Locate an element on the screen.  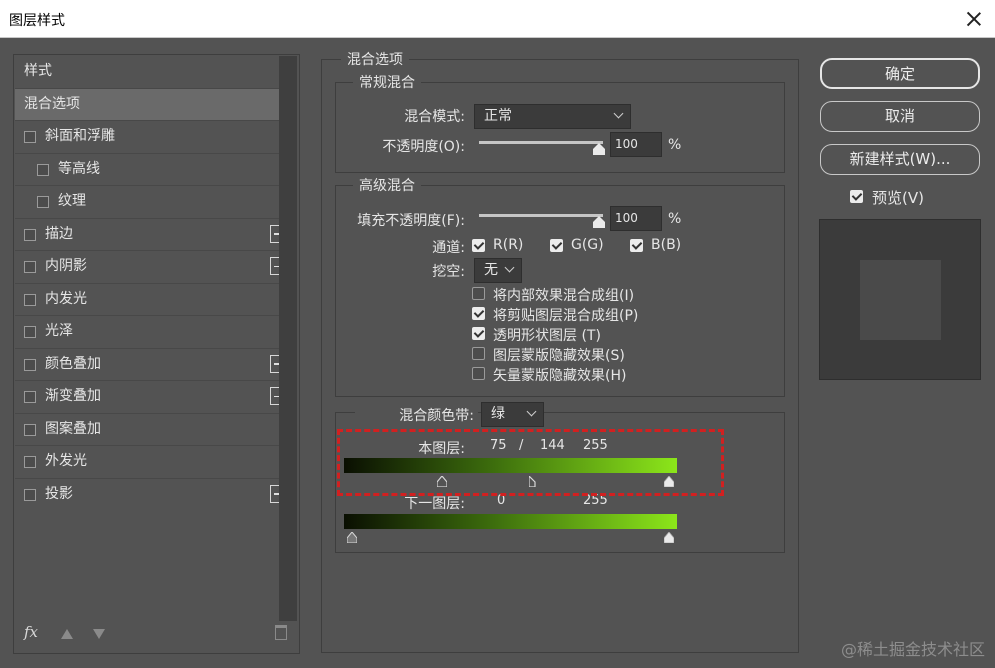
style-item-inner-glow: 内发光 is located at coordinates (147, 300).